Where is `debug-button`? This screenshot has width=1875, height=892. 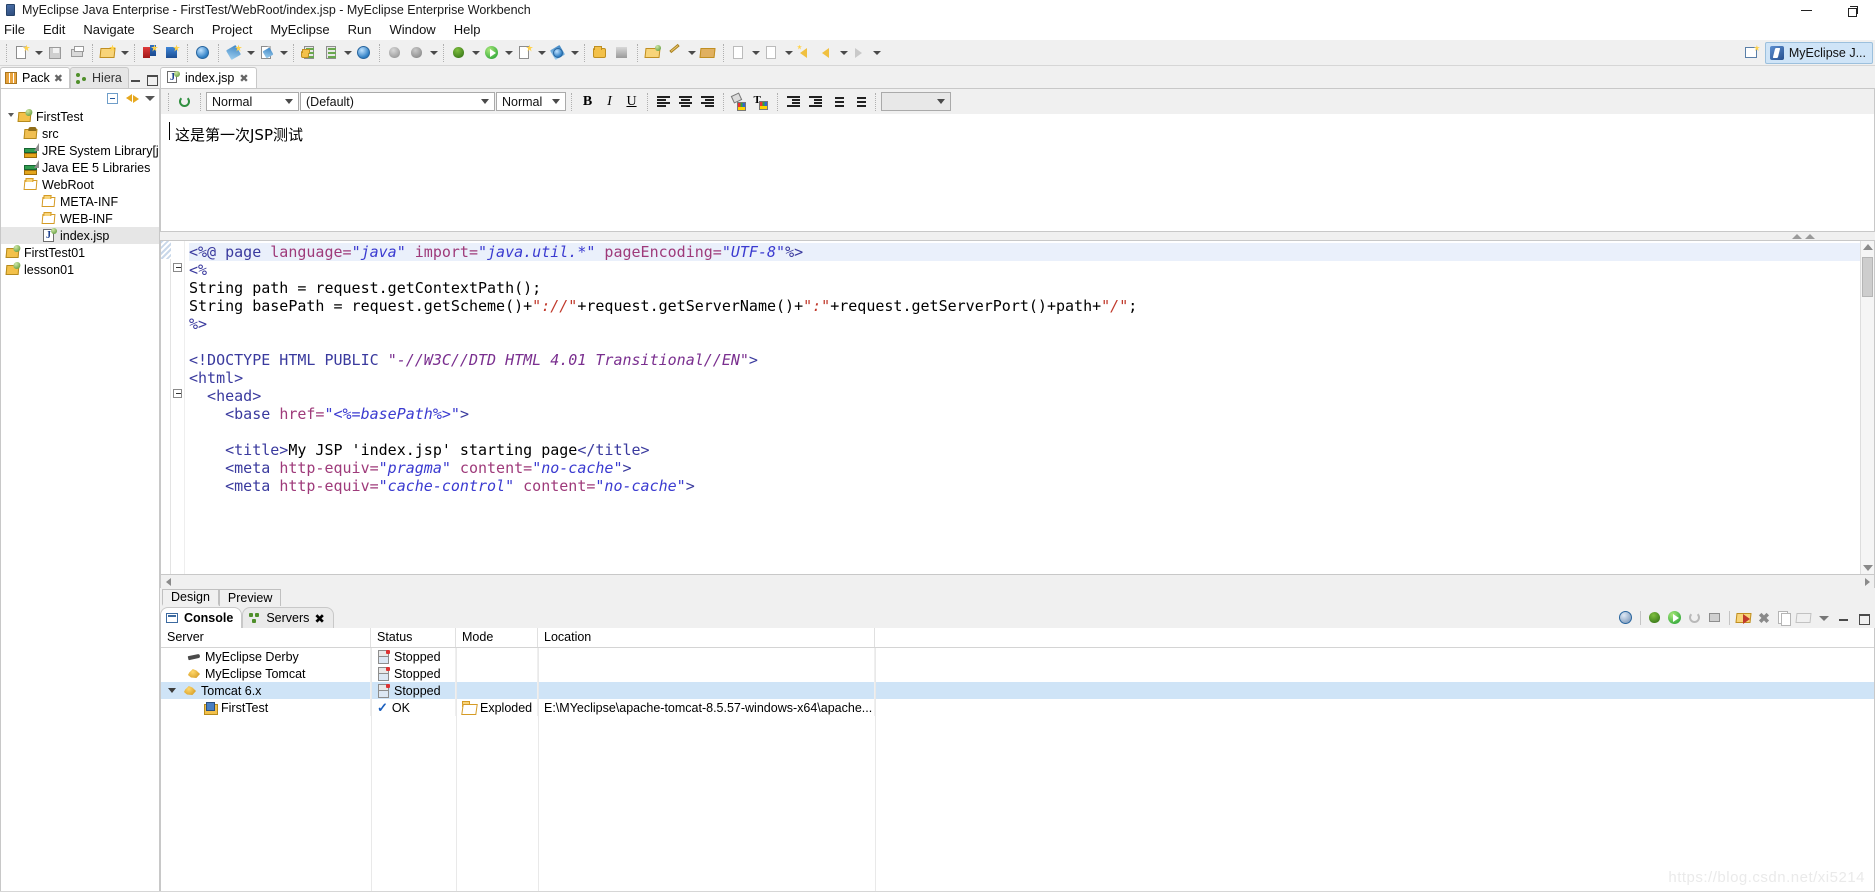
debug-button is located at coordinates (459, 53).